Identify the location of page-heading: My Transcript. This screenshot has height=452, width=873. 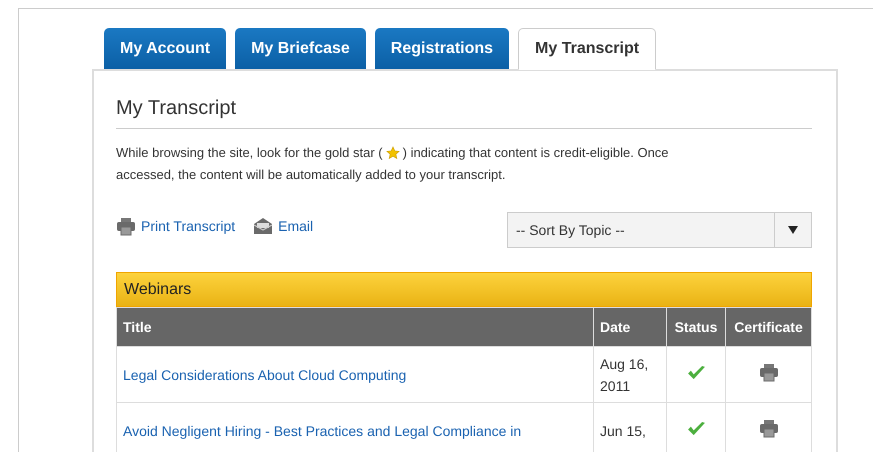
(464, 105).